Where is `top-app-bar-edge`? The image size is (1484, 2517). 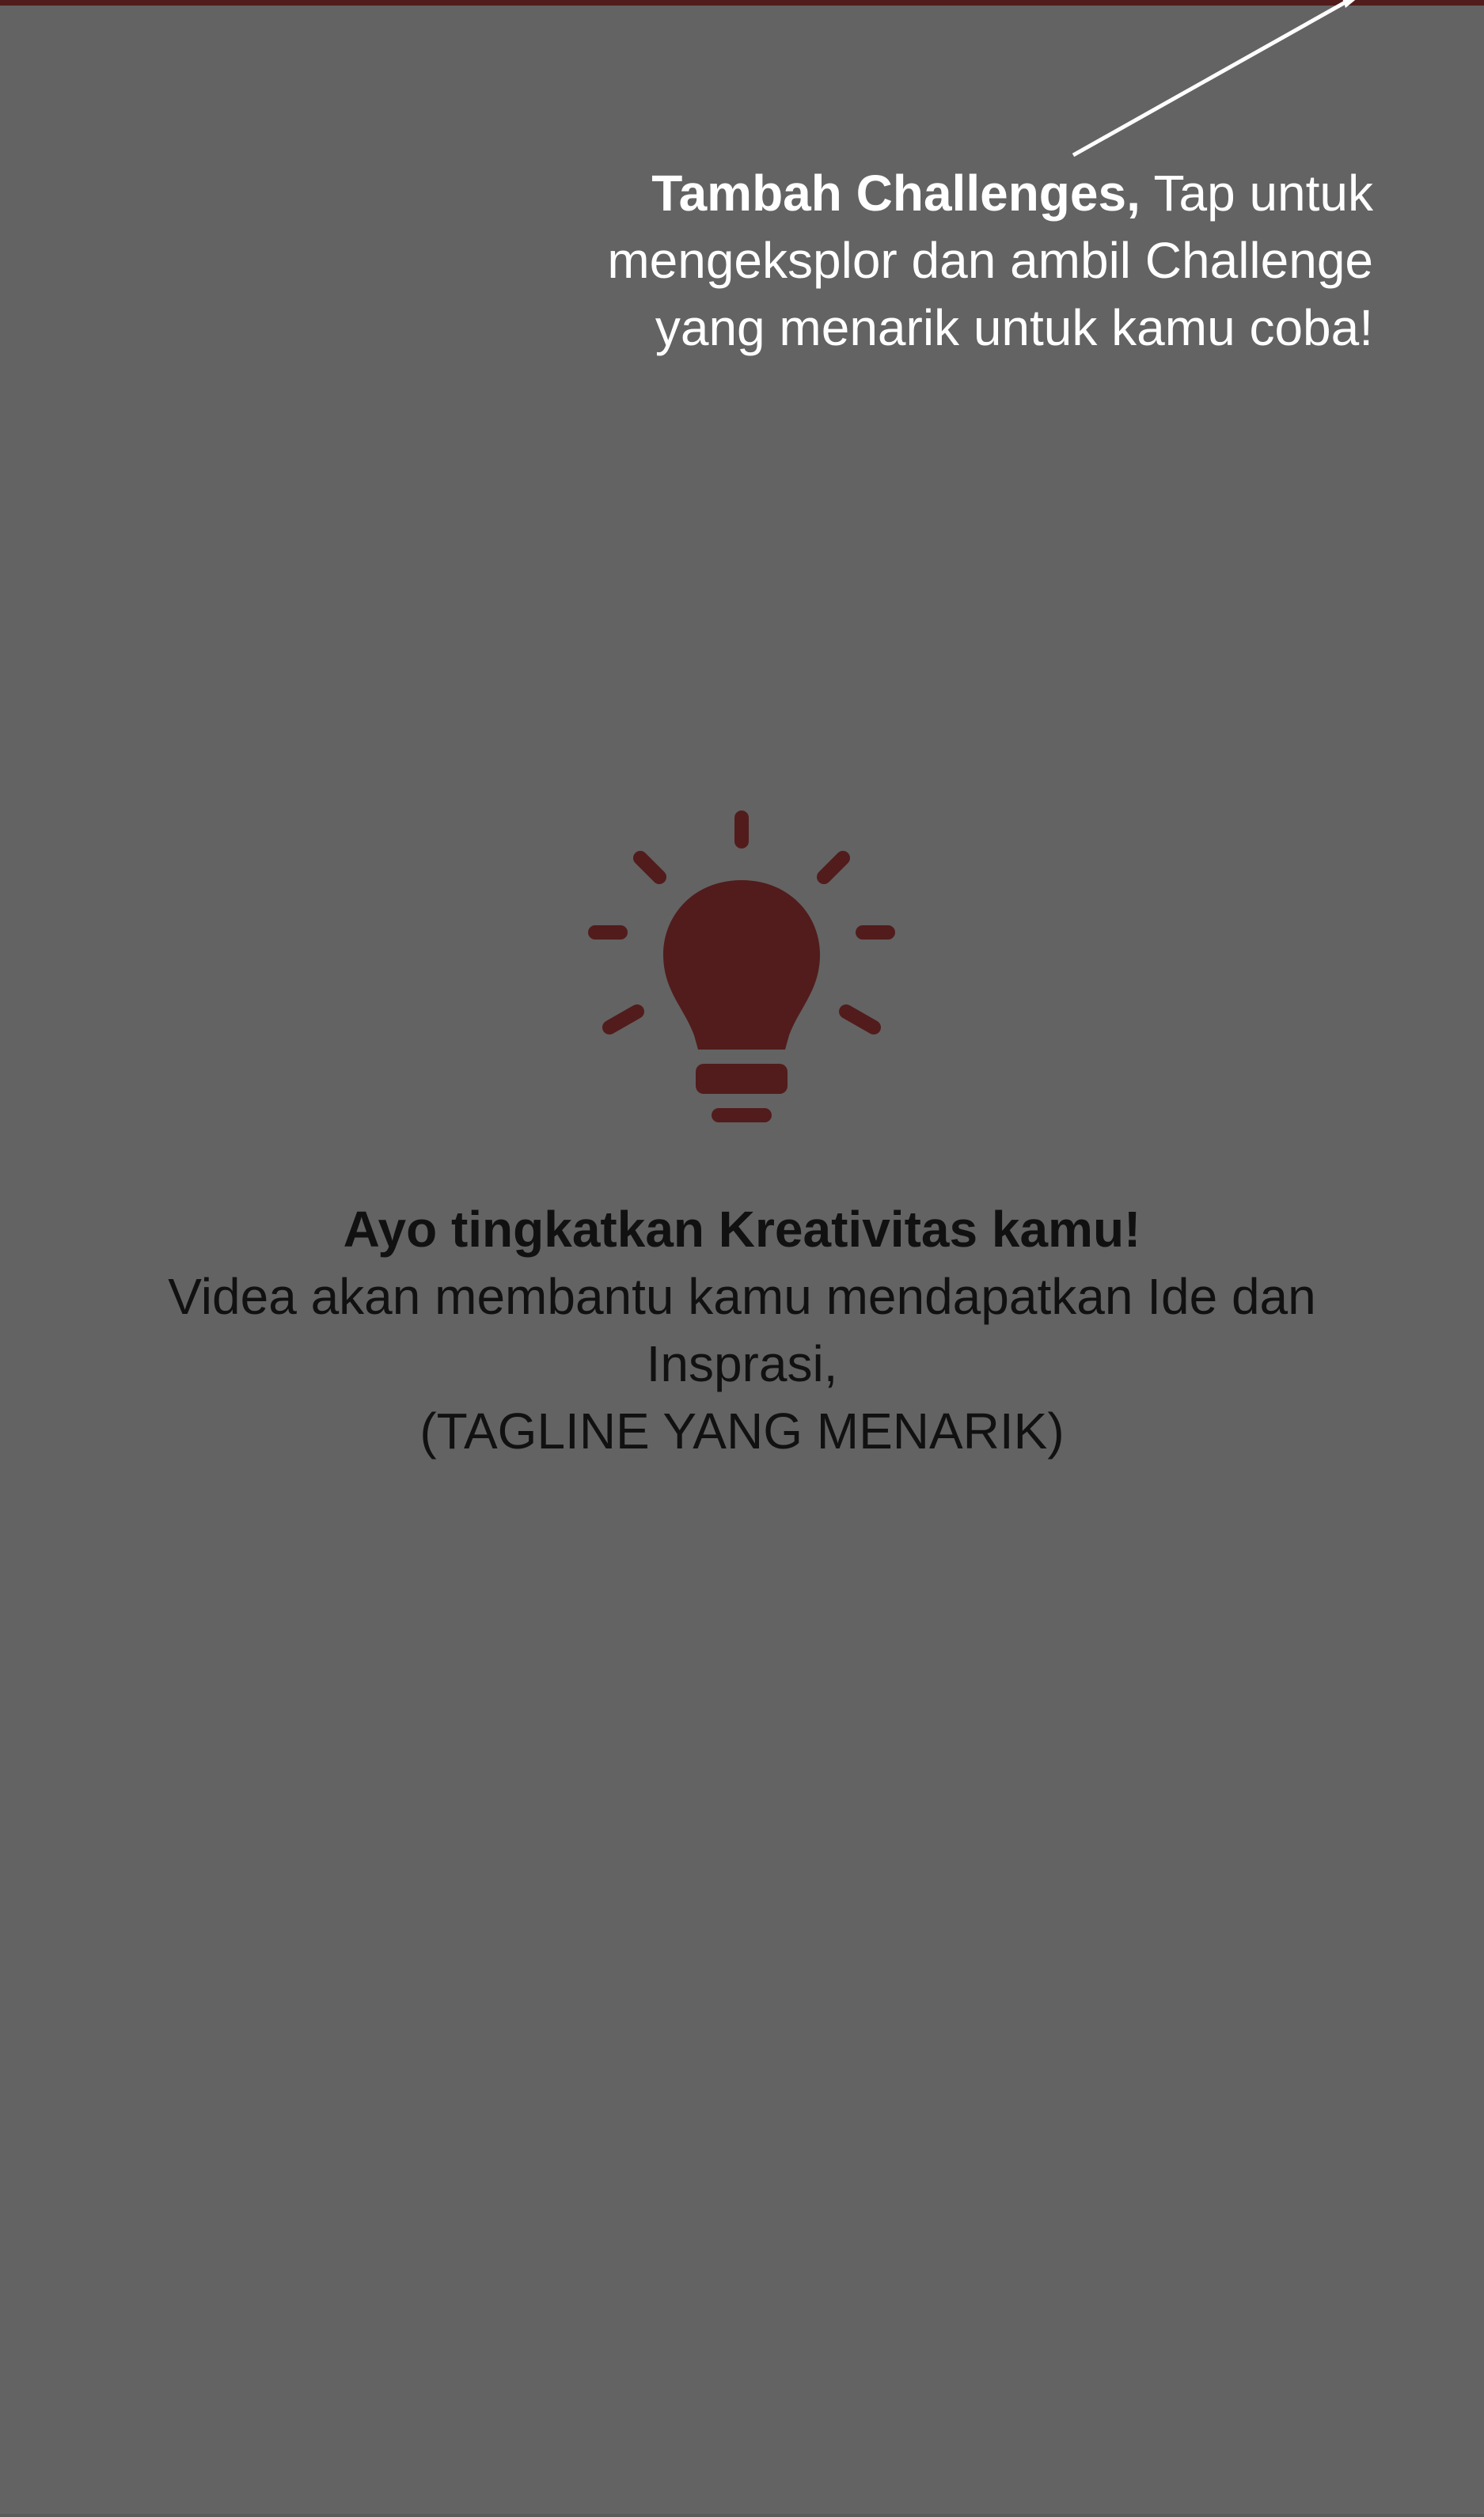 top-app-bar-edge is located at coordinates (742, 3).